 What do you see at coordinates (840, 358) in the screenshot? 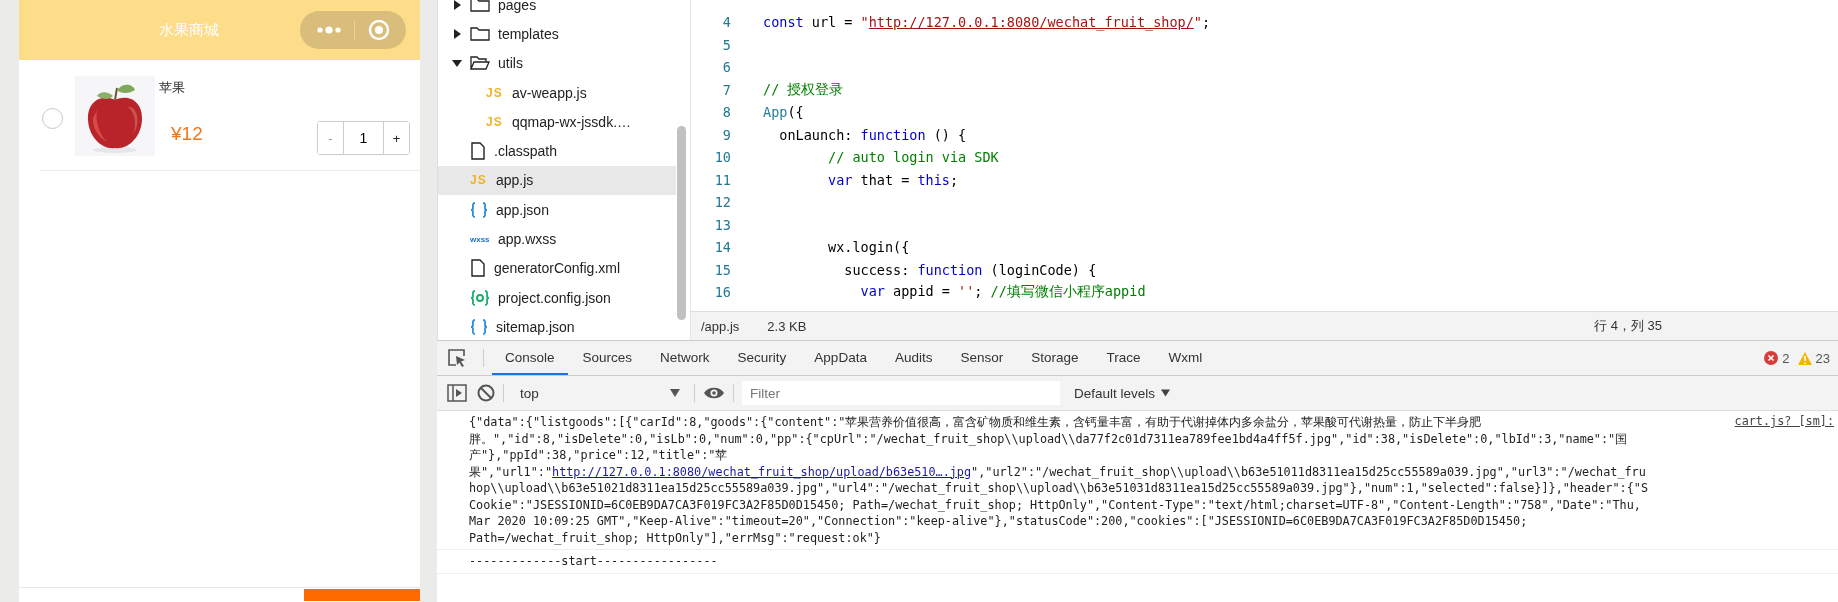
I see `devtools-tab: AppData` at bounding box center [840, 358].